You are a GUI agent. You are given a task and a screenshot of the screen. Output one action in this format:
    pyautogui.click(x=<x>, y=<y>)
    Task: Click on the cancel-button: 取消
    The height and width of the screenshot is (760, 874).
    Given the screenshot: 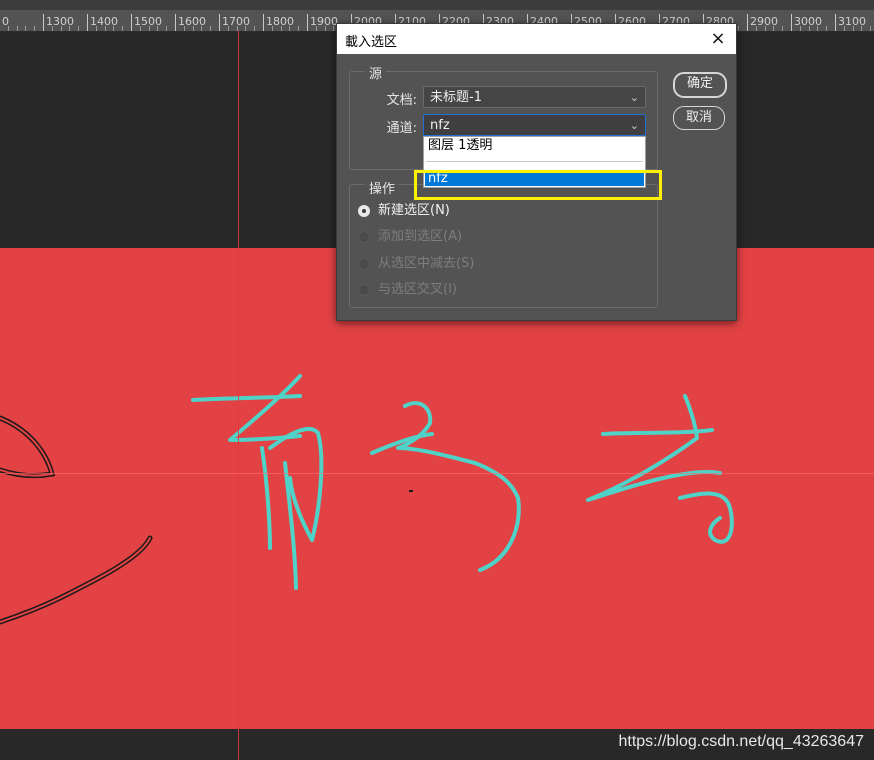 What is the action you would take?
    pyautogui.click(x=699, y=118)
    